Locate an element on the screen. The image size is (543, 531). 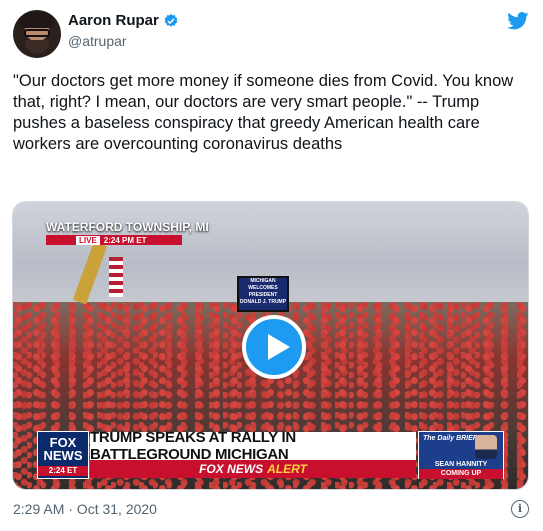
promo-host-photo is located at coordinates (486, 447).